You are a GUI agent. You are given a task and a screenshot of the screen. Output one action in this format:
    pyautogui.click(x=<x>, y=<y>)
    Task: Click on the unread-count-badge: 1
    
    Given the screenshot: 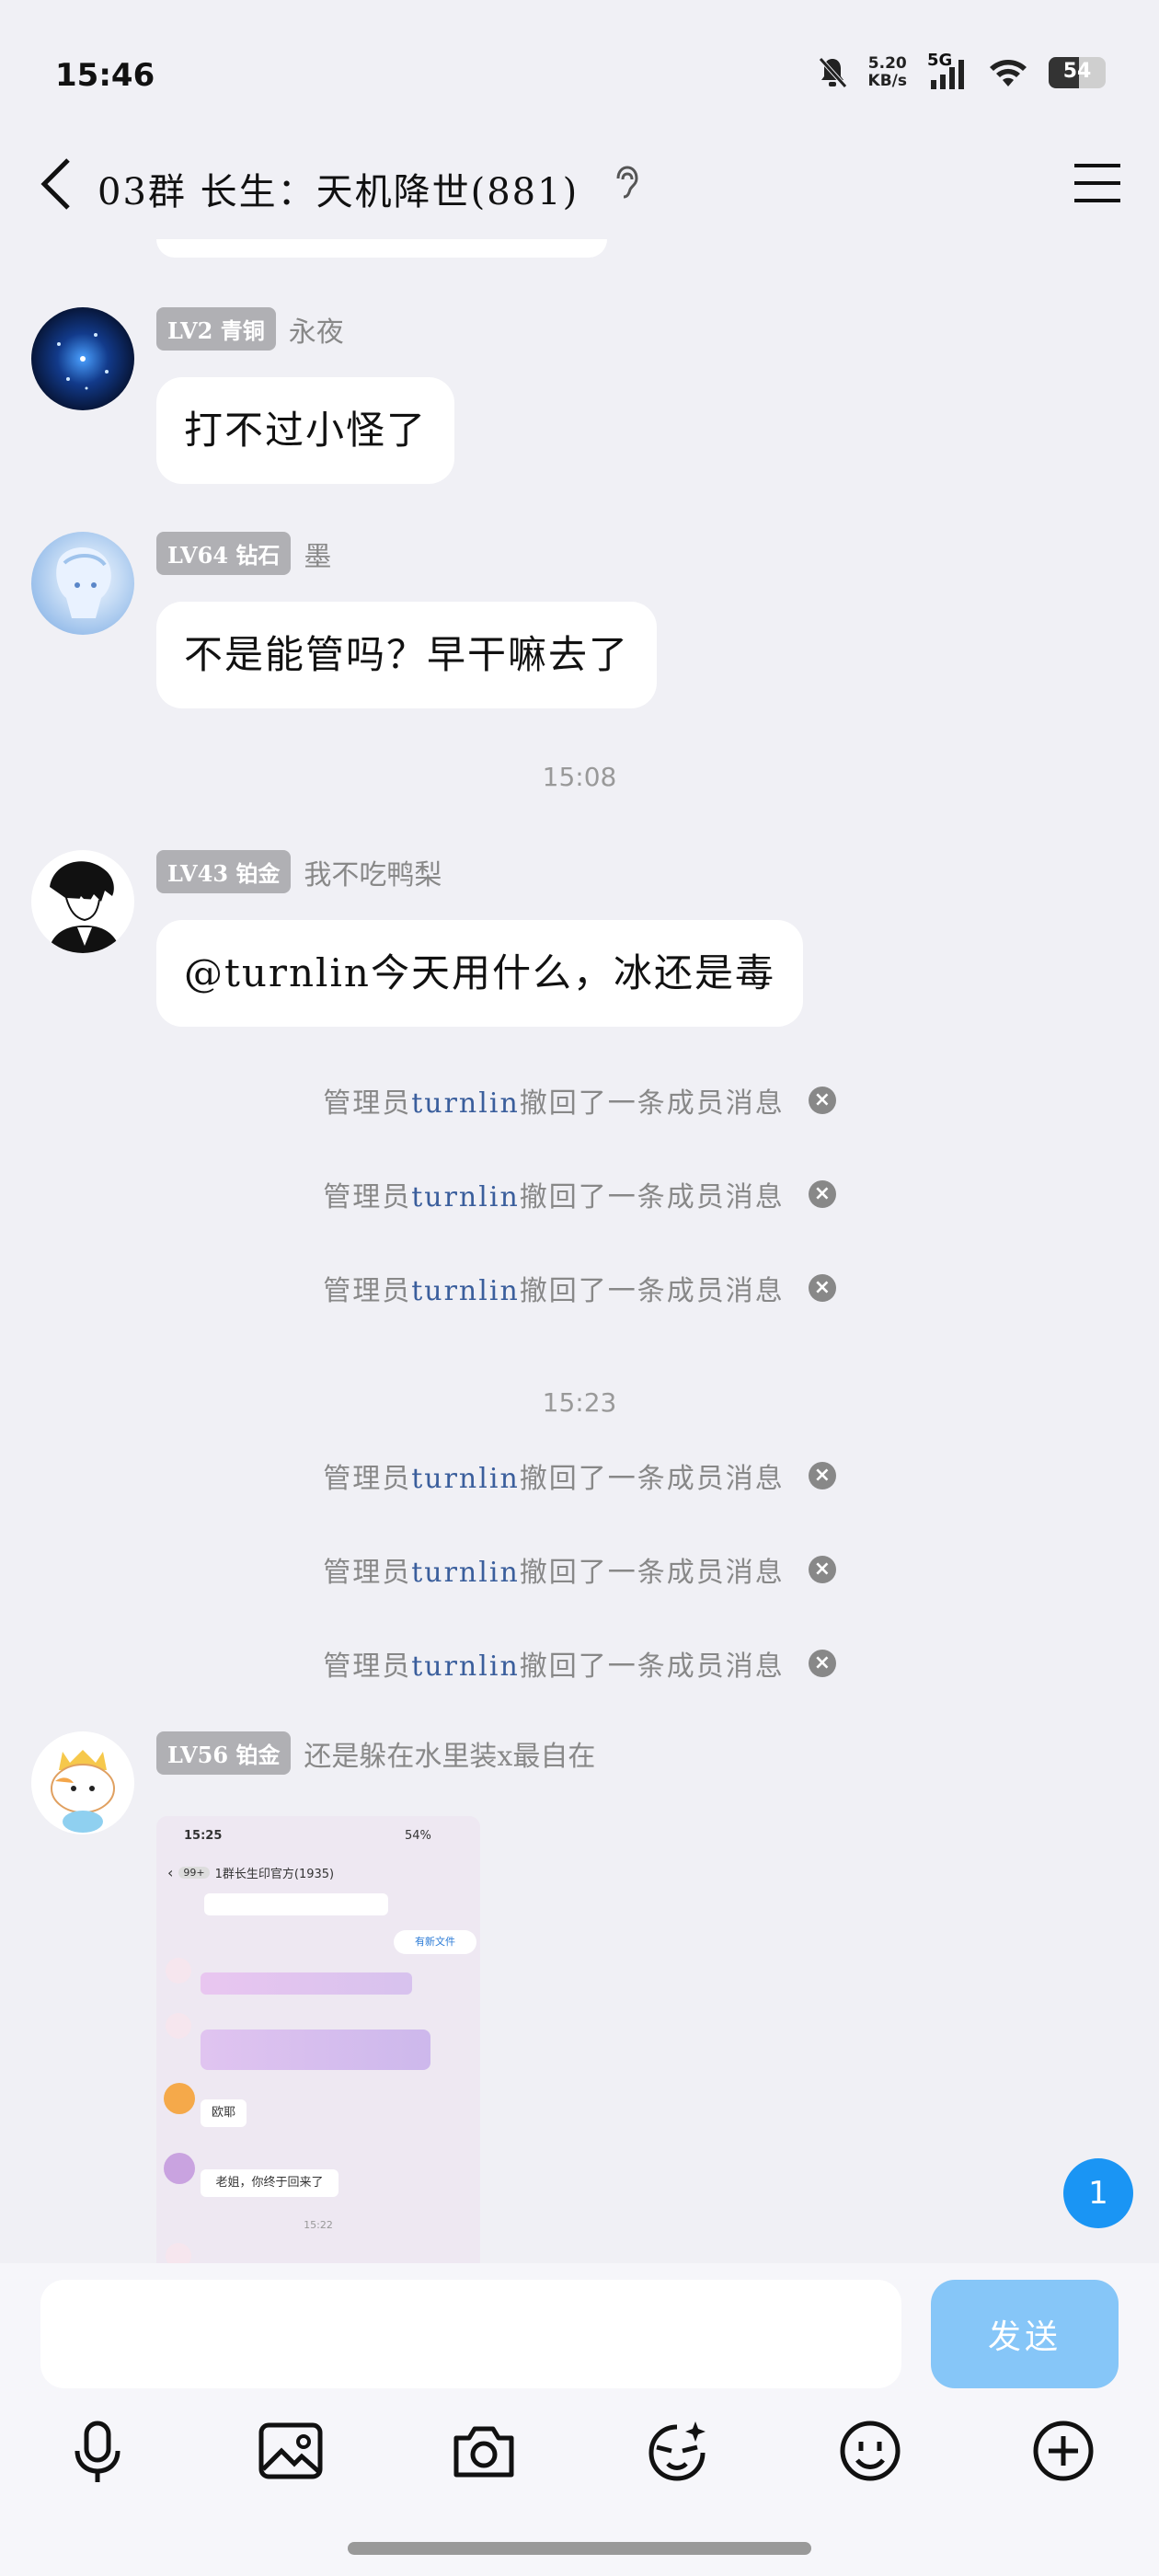 What is the action you would take?
    pyautogui.click(x=1098, y=2193)
    